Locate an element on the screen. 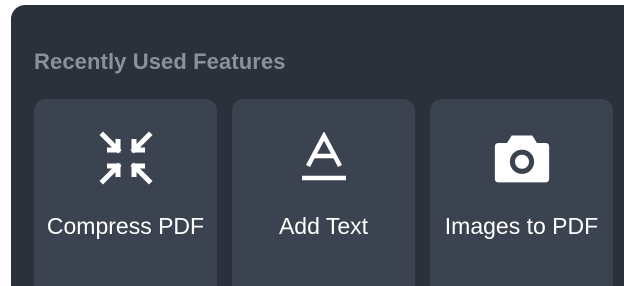 This screenshot has height=286, width=624. text-icon is located at coordinates (324, 158).